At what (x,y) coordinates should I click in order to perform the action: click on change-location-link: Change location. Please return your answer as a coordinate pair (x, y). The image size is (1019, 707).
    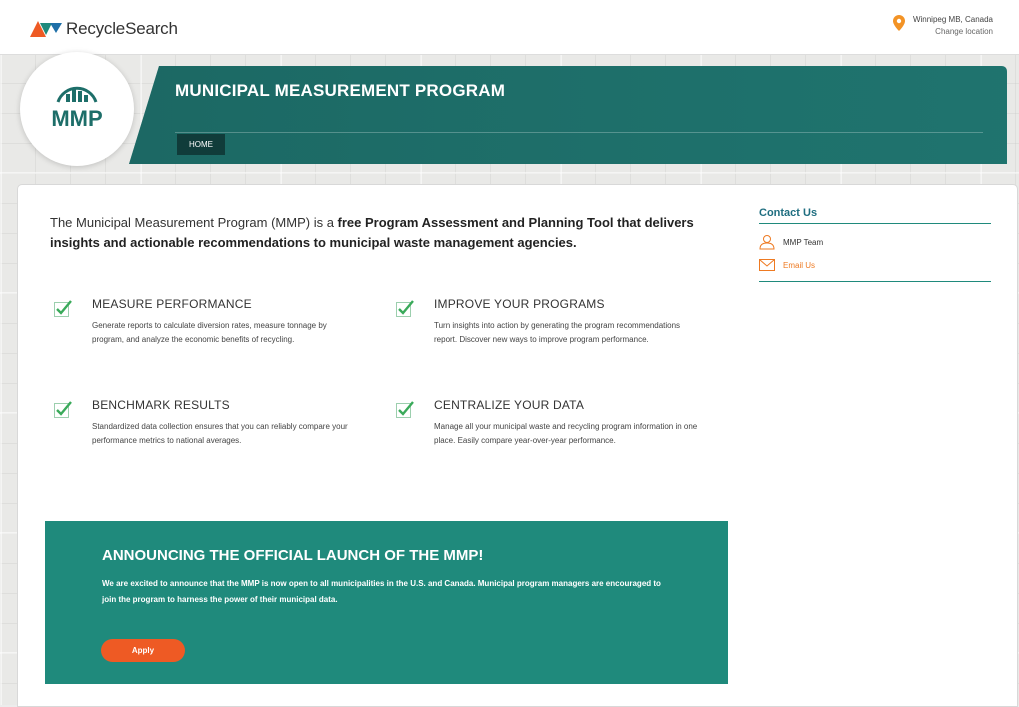
    Looking at the image, I should click on (953, 32).